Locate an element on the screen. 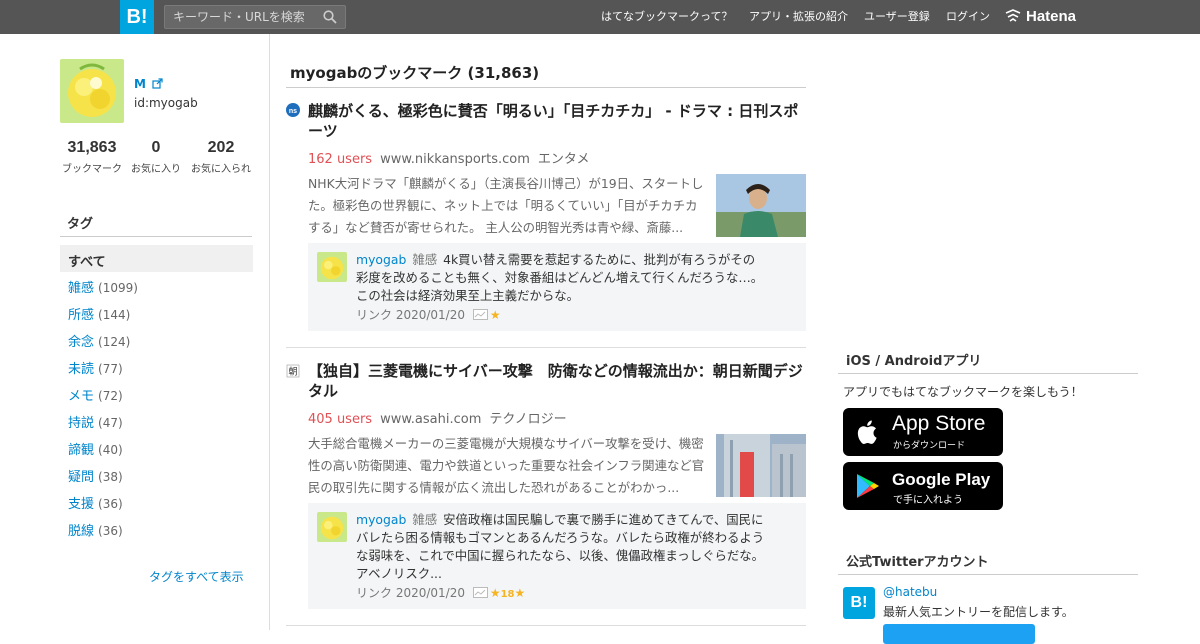 This screenshot has height=644, width=1200. tag-all: すべて is located at coordinates (156, 258).